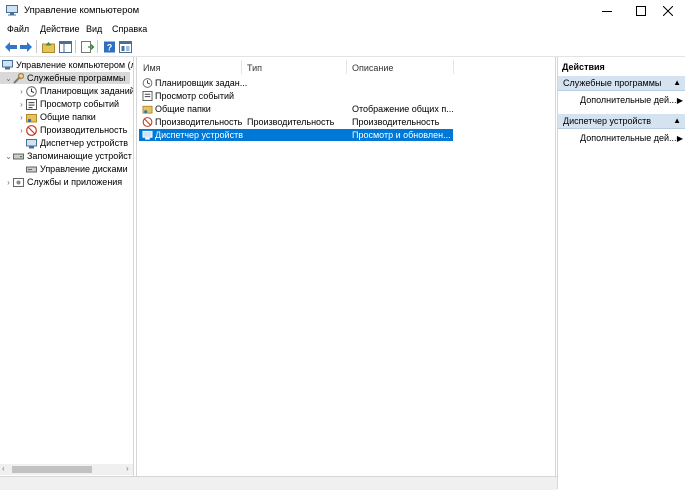  Describe the element at coordinates (31, 169) in the screenshot. I see `disk-icon` at that location.